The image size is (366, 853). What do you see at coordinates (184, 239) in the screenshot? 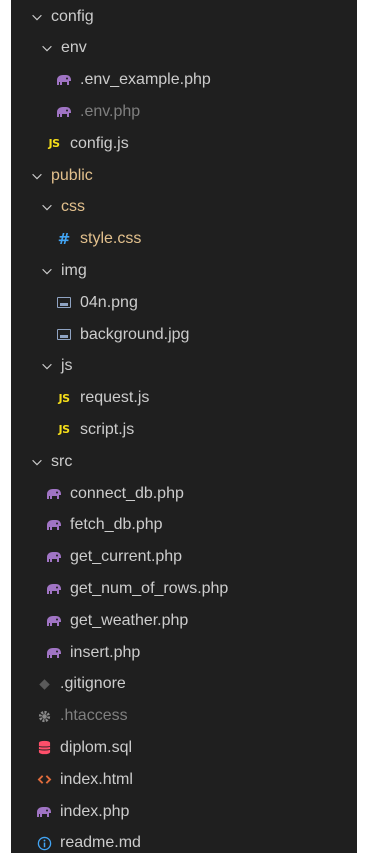
I see `tree-file-style-css: # style.css` at bounding box center [184, 239].